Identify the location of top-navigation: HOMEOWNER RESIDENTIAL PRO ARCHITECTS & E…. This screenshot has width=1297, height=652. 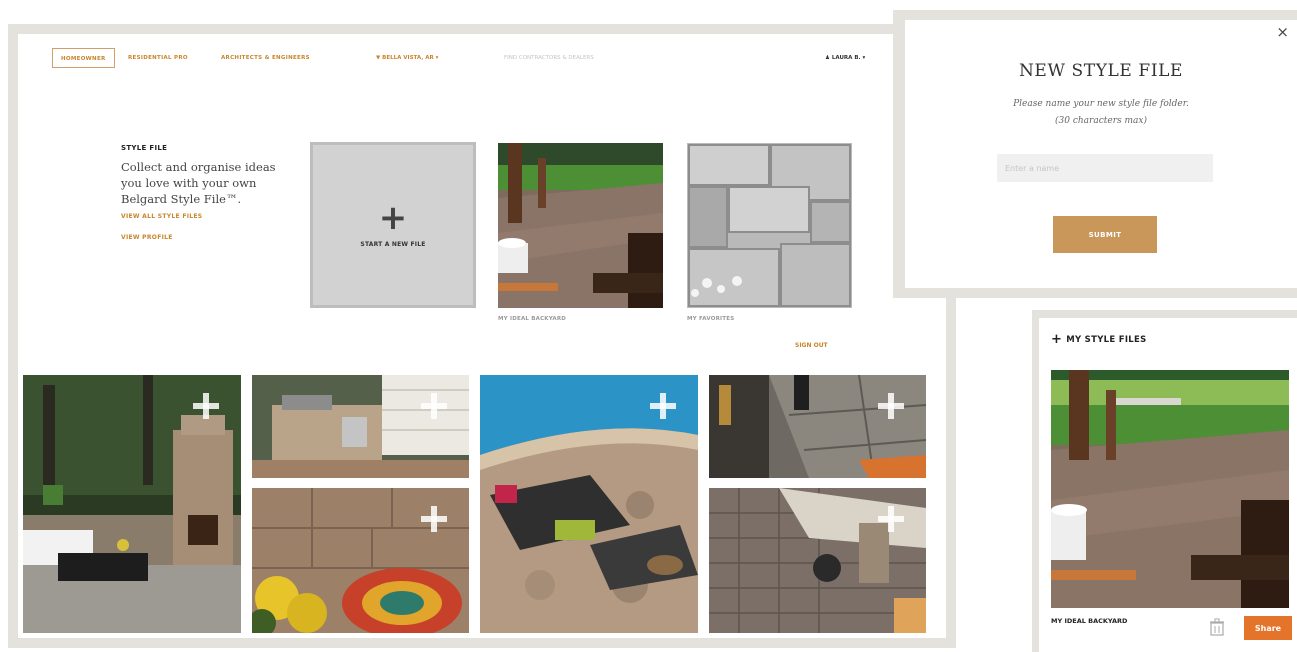
(482, 56).